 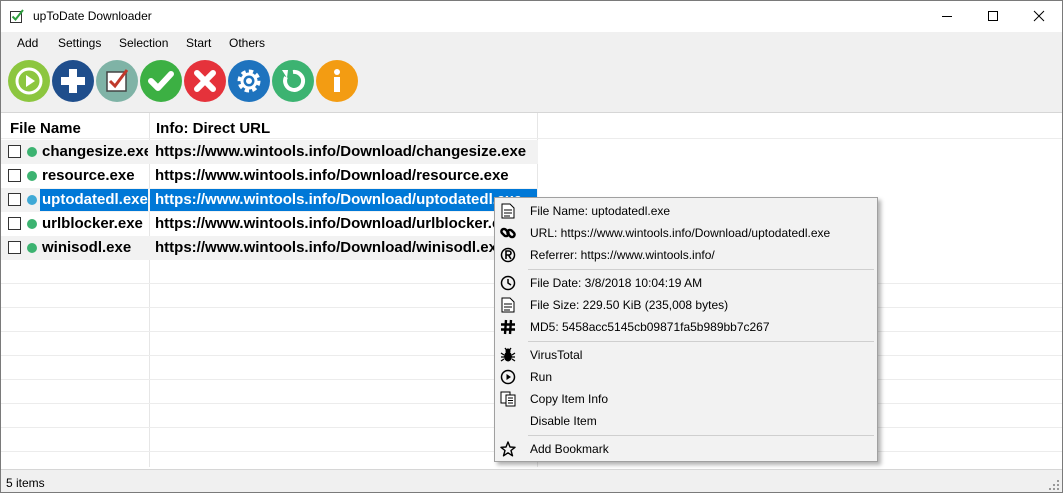 I want to click on settings-button, so click(x=249, y=81).